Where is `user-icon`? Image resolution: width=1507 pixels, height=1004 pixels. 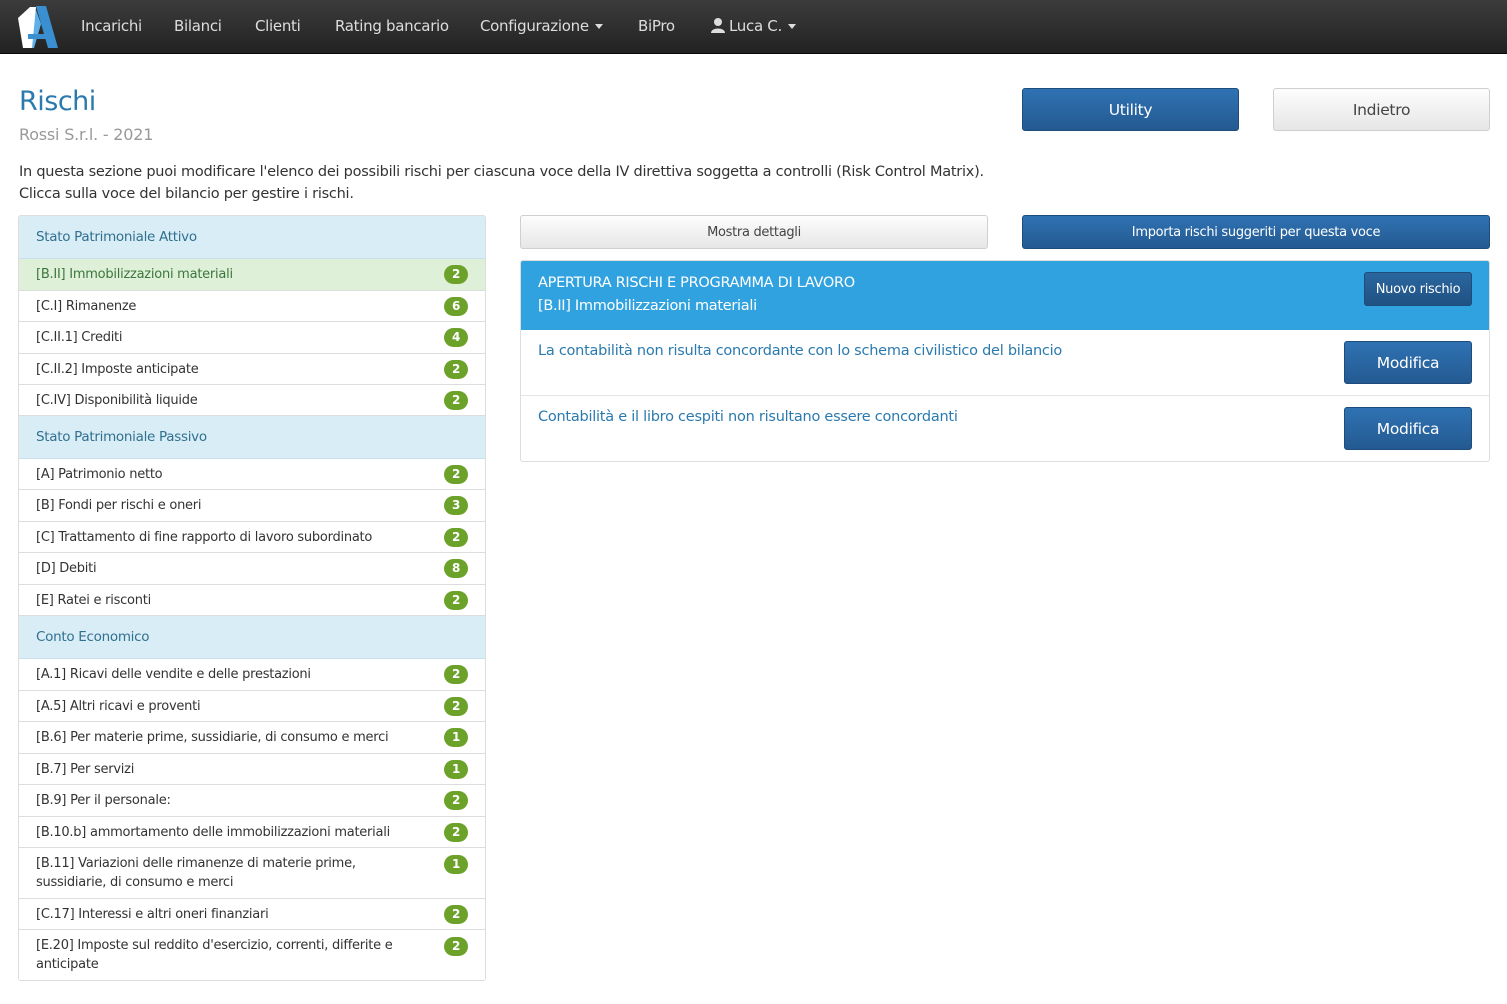
user-icon is located at coordinates (718, 25).